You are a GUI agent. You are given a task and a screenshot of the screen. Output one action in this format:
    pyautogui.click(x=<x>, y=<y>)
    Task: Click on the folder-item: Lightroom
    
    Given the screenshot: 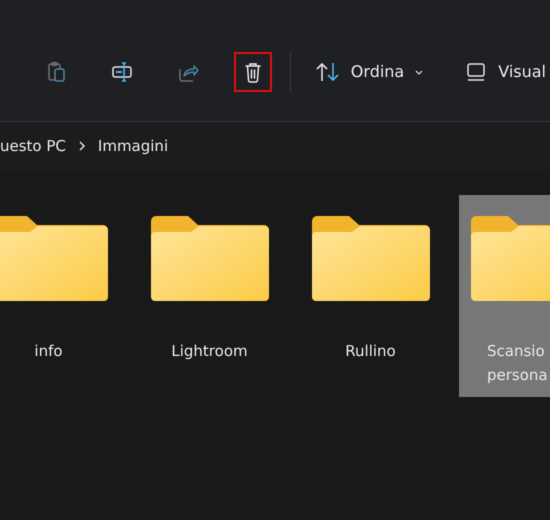 What is the action you would take?
    pyautogui.click(x=209, y=296)
    